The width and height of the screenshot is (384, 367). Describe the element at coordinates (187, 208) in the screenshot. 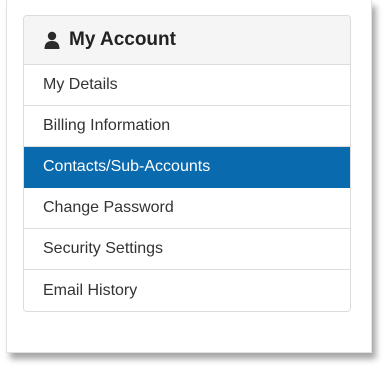

I see `menu-item-change-password: Change Password` at that location.